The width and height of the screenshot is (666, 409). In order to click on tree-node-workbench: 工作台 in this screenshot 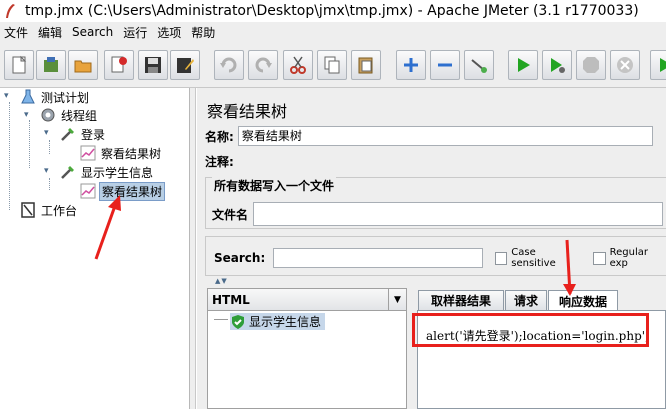, I will do `click(49, 210)`.